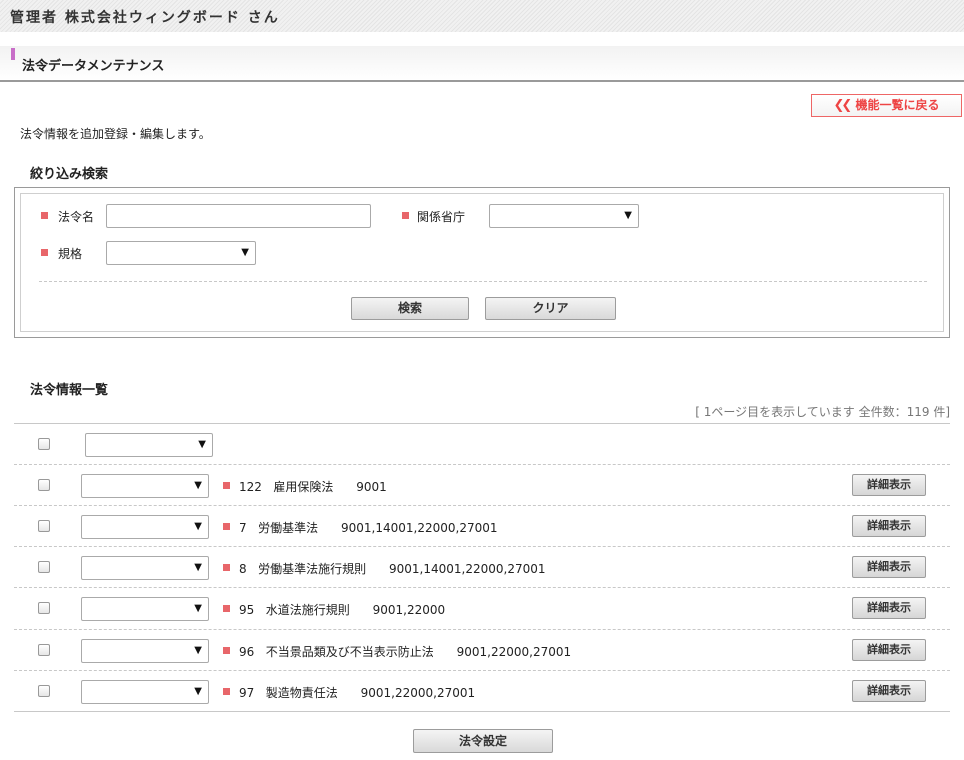 This screenshot has width=964, height=760. What do you see at coordinates (247, 693) in the screenshot?
I see `row-id: 97` at bounding box center [247, 693].